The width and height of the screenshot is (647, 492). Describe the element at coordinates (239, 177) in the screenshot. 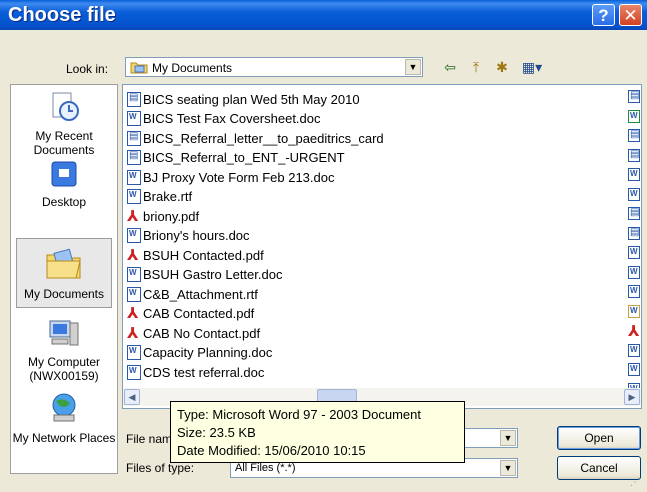

I see `file-name: BJ Proxy Vote Form Feb 213.doc` at that location.